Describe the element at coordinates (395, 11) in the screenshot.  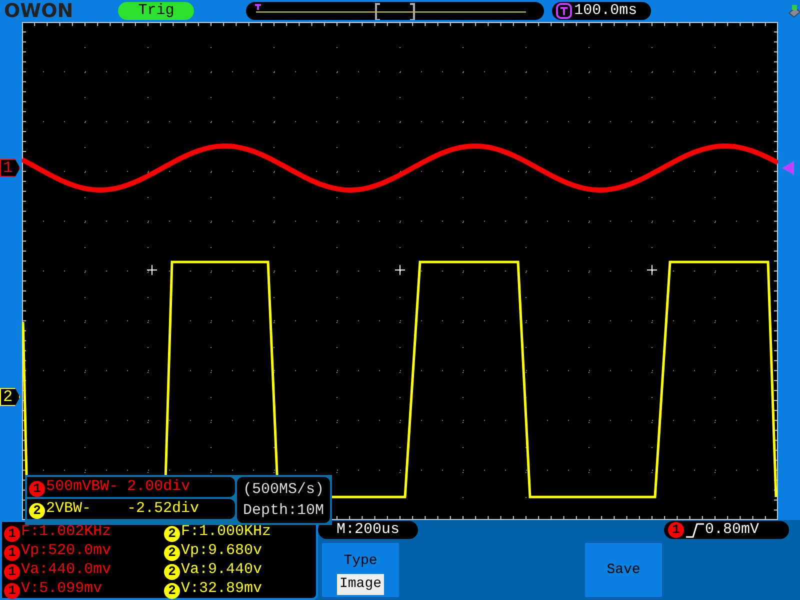
I see `window-bracket-icon` at that location.